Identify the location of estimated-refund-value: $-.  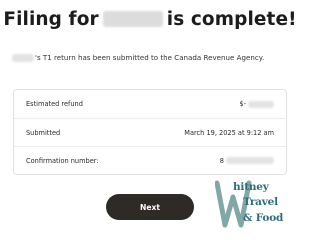
(256, 104).